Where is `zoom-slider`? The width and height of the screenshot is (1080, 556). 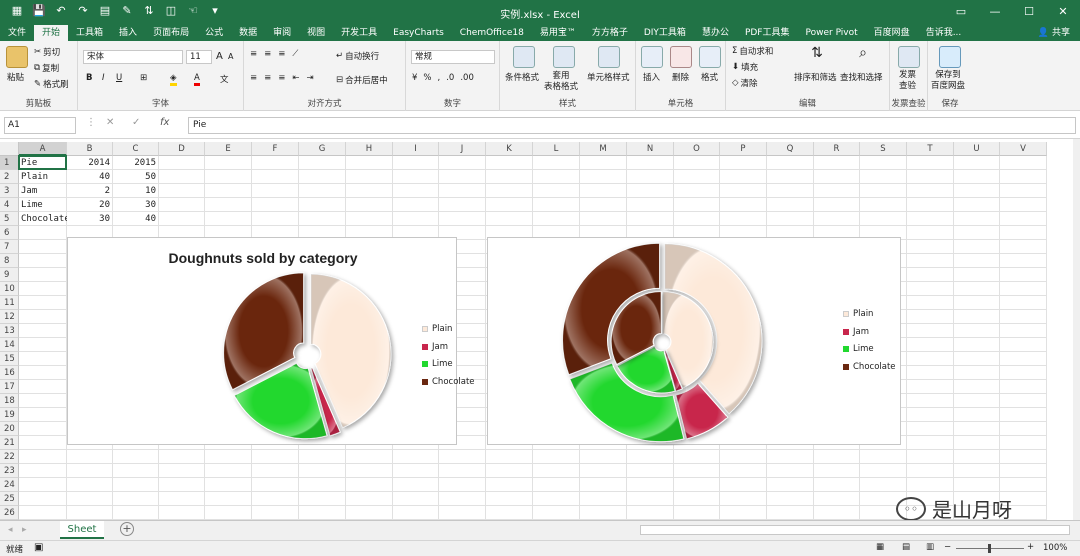
zoom-slider is located at coordinates (990, 548).